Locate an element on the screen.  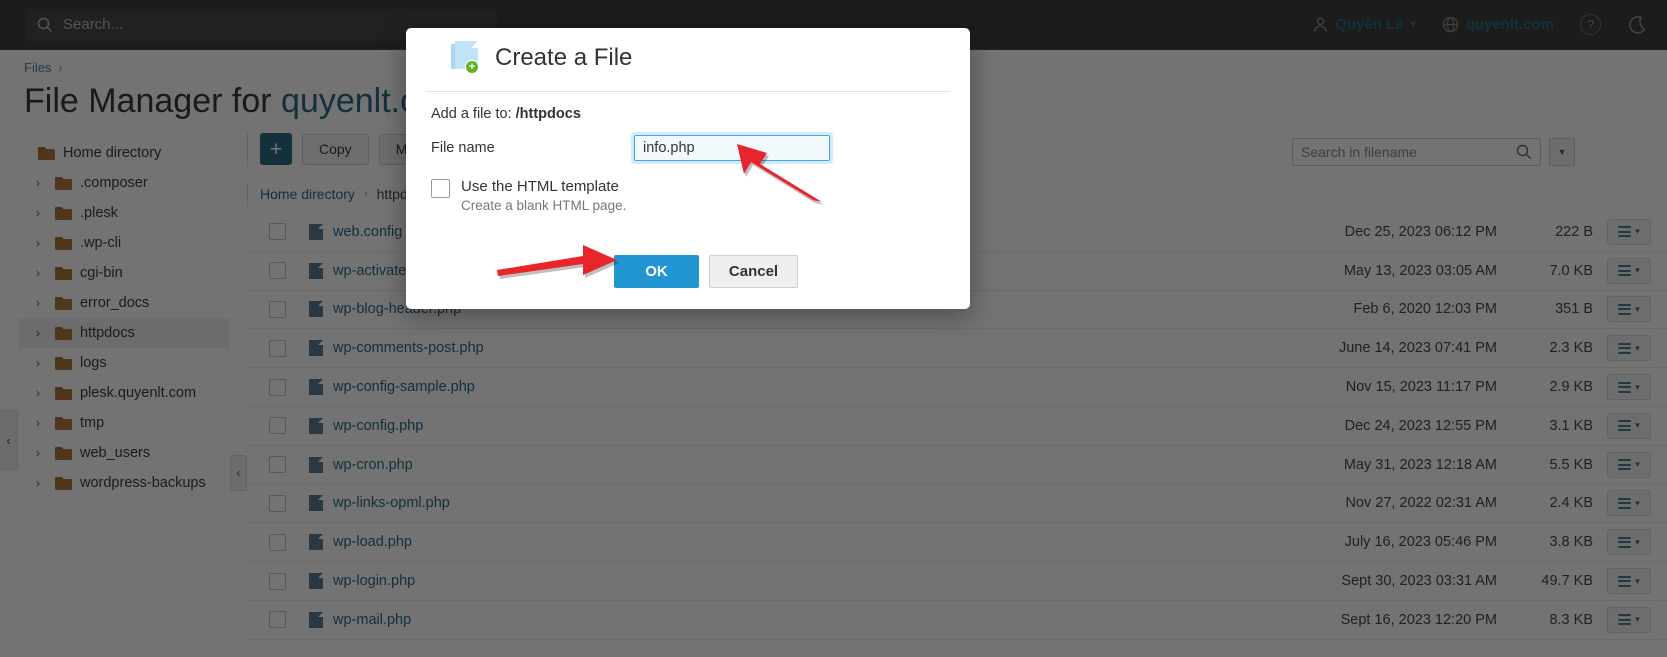
file-name-input-focus-ring is located at coordinates (732, 148).